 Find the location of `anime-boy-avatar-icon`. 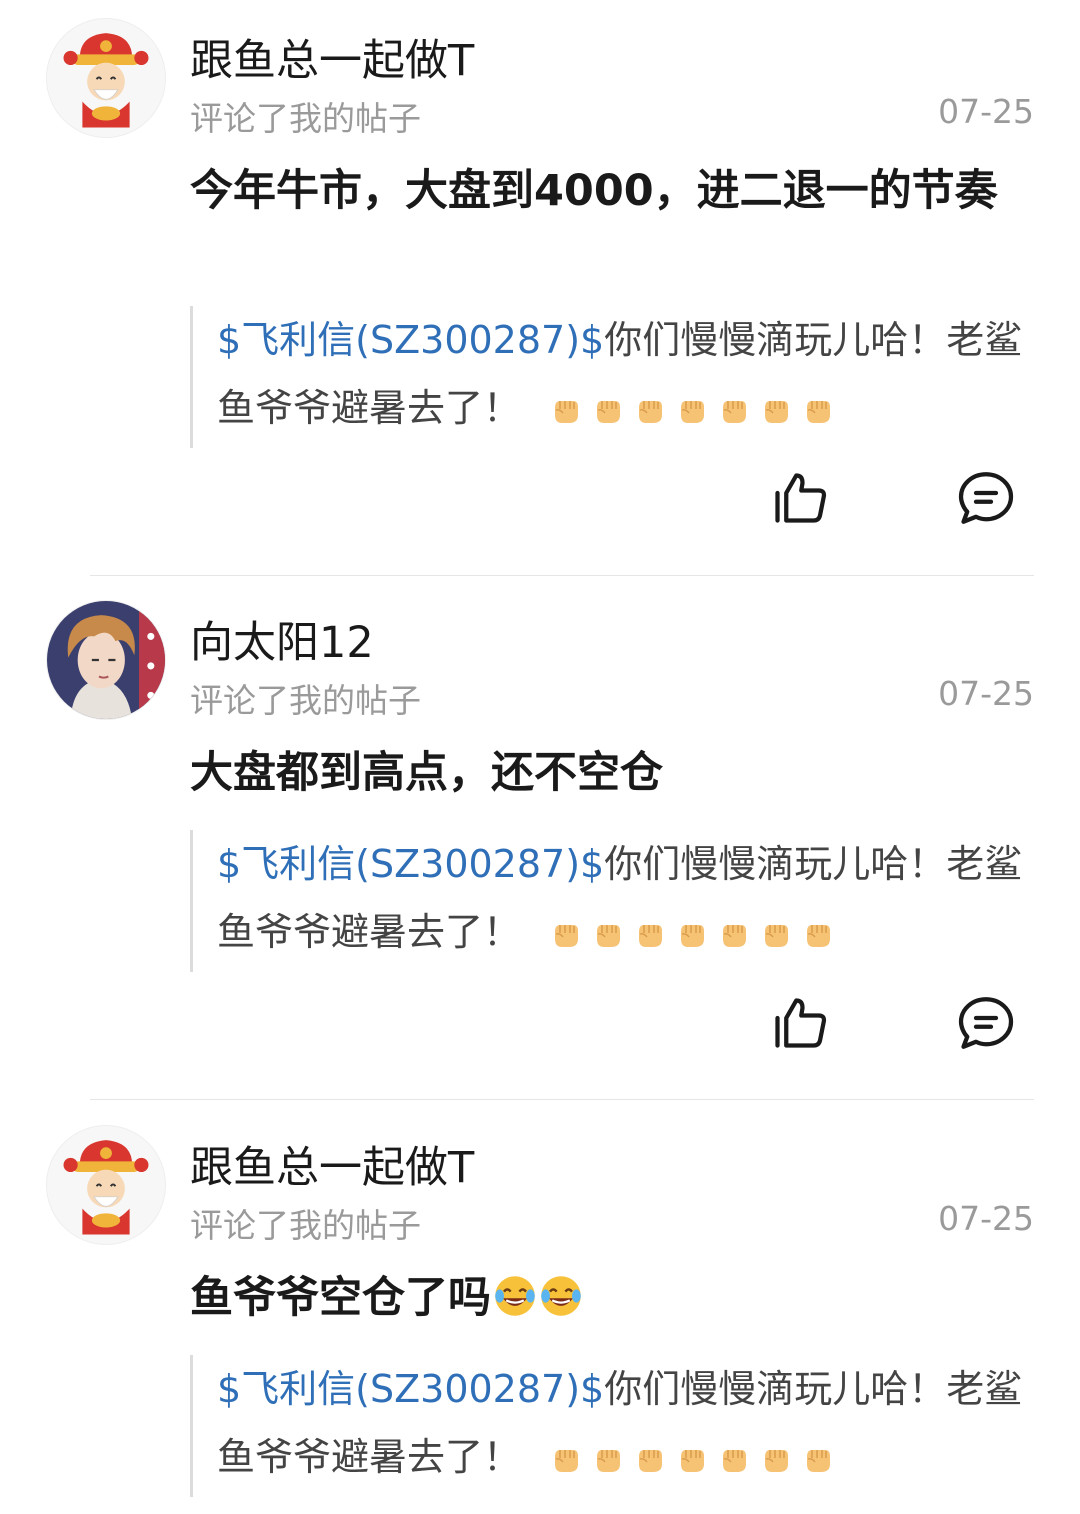

anime-boy-avatar-icon is located at coordinates (106, 660).